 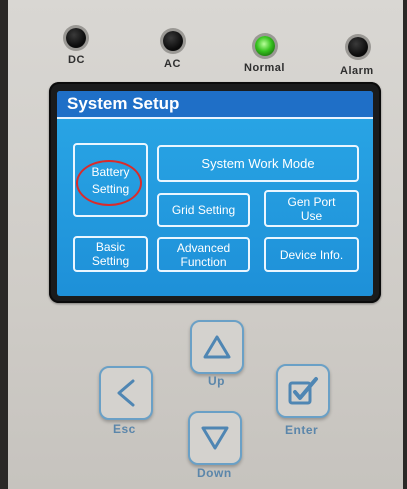 I want to click on screen-title: System Setup, so click(x=215, y=104).